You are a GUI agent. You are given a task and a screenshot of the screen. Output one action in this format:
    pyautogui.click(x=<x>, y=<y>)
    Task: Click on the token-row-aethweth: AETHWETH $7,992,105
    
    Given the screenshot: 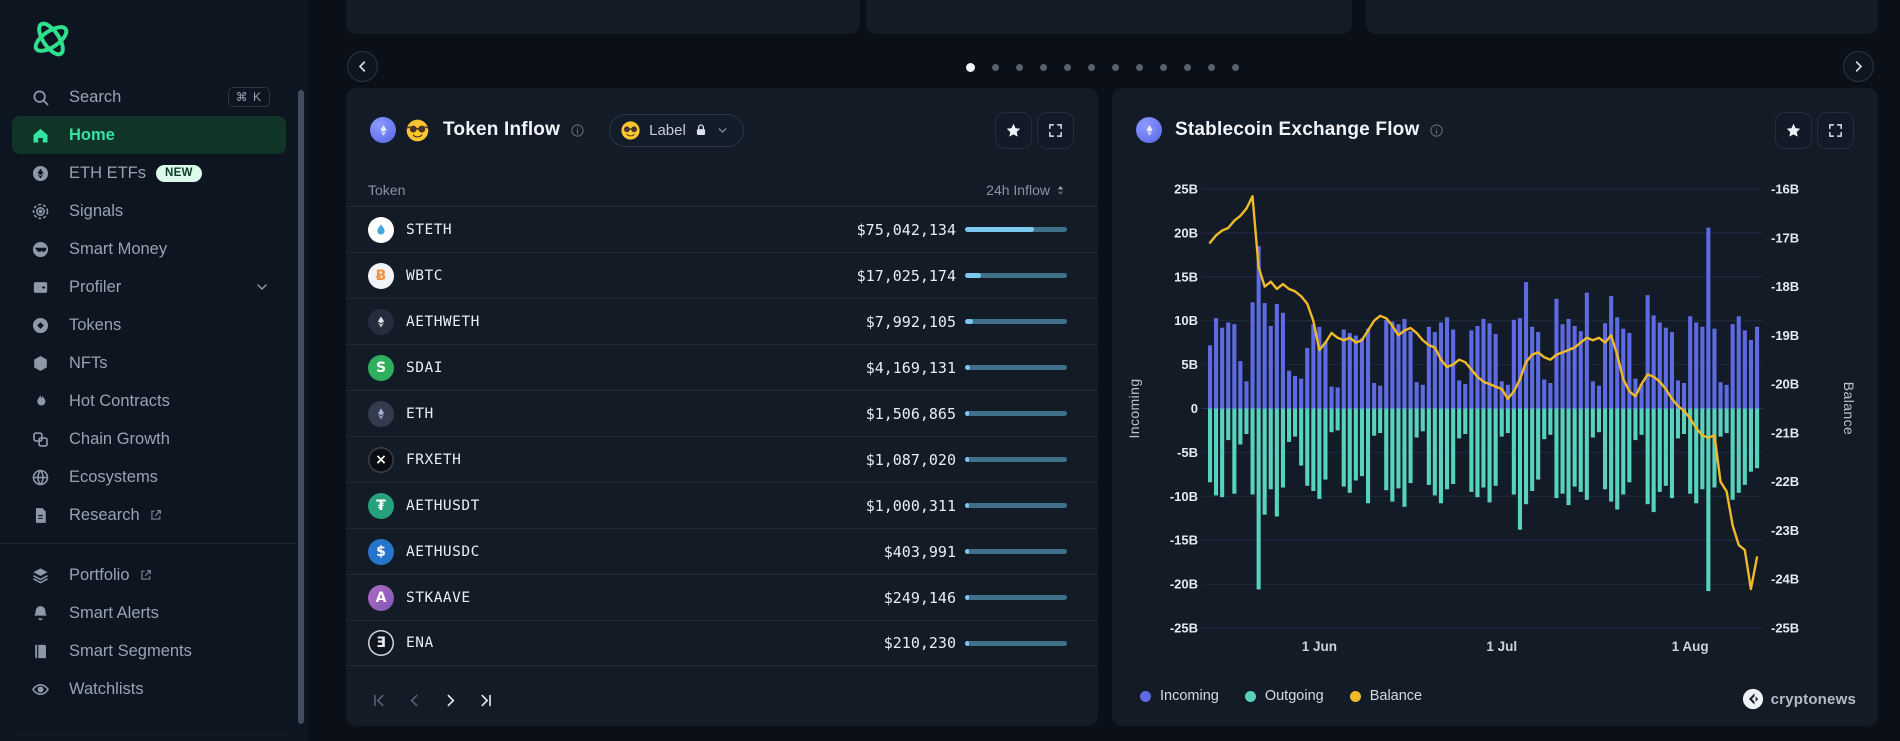 What is the action you would take?
    pyautogui.click(x=722, y=321)
    